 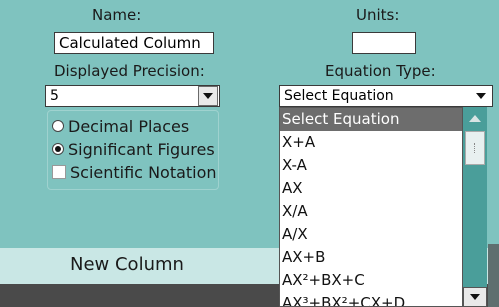 I want to click on equation-option: X-A, so click(x=371, y=165).